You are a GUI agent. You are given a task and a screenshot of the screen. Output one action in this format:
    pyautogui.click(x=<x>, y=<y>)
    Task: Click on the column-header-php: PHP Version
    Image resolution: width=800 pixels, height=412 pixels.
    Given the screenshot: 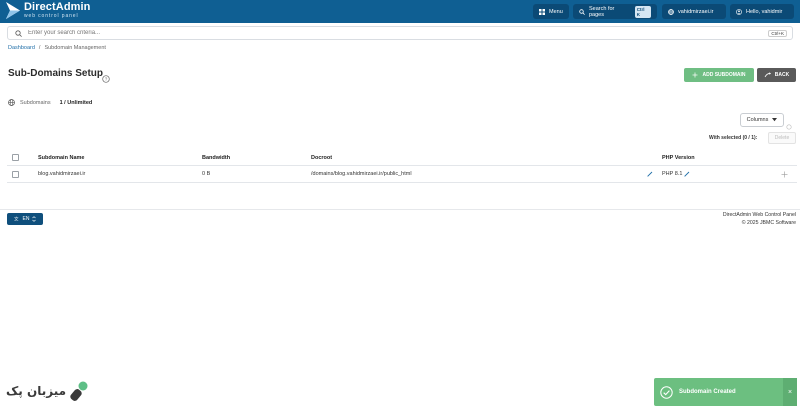 What is the action you would take?
    pyautogui.click(x=678, y=157)
    